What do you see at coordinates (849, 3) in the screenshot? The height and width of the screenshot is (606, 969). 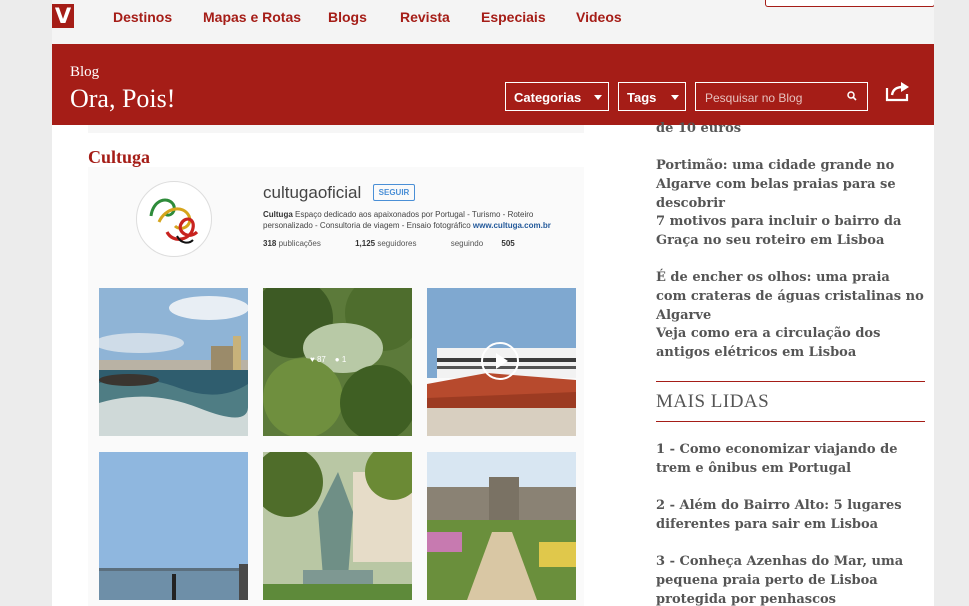 I see `top-search-box` at bounding box center [849, 3].